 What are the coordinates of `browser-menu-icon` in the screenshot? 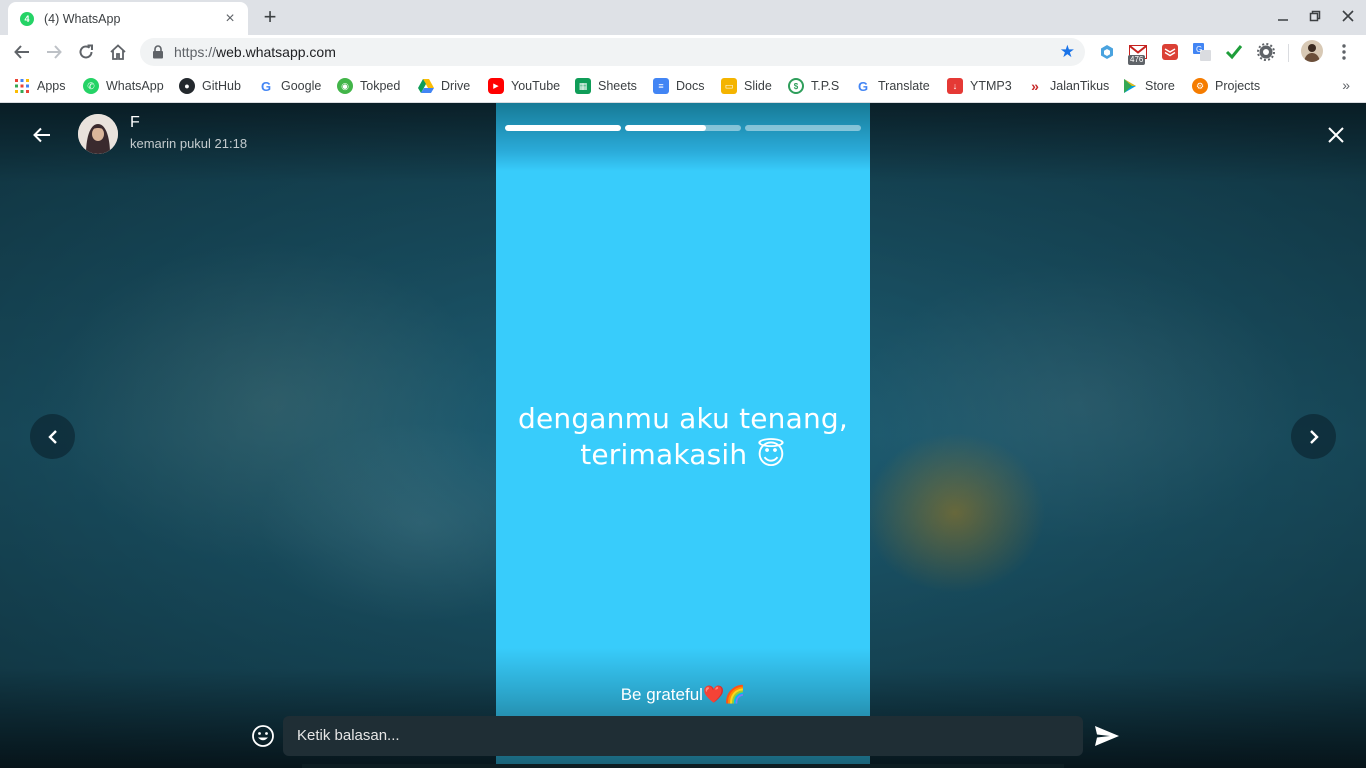 It's located at (1344, 52).